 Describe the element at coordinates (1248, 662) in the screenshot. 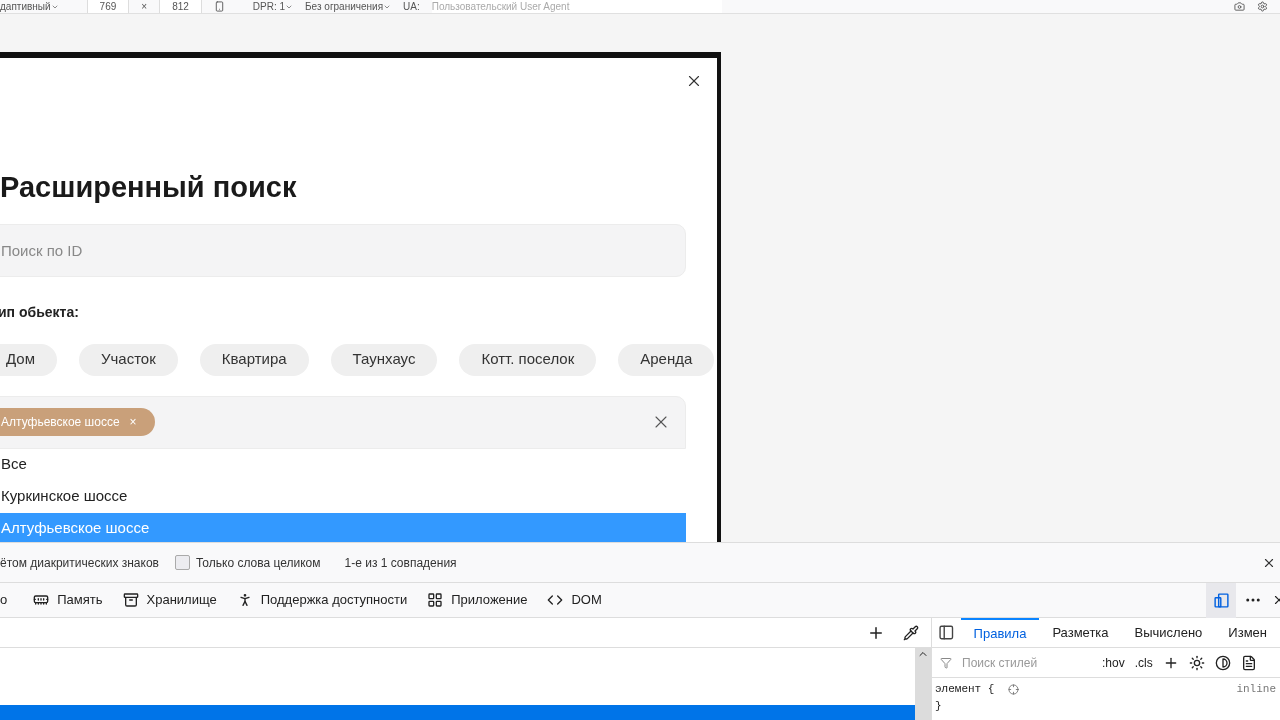

I see `document-icon` at that location.